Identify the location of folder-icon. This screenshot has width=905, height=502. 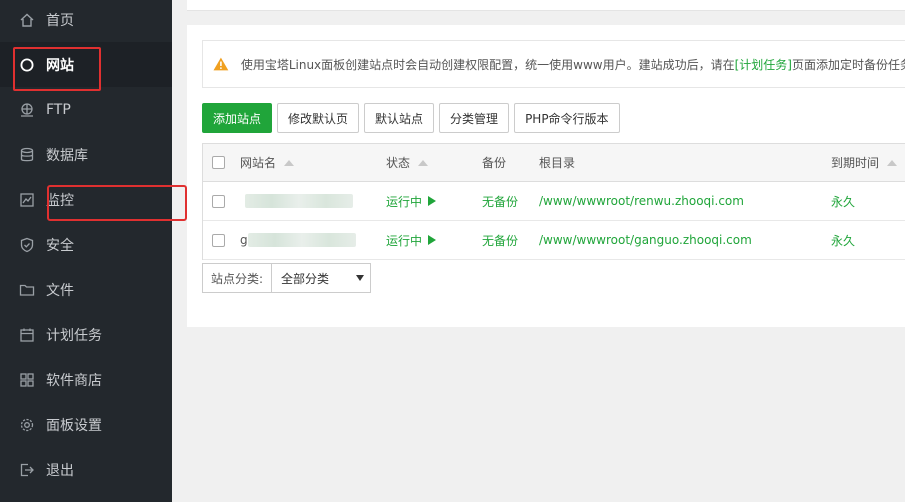
(27, 290).